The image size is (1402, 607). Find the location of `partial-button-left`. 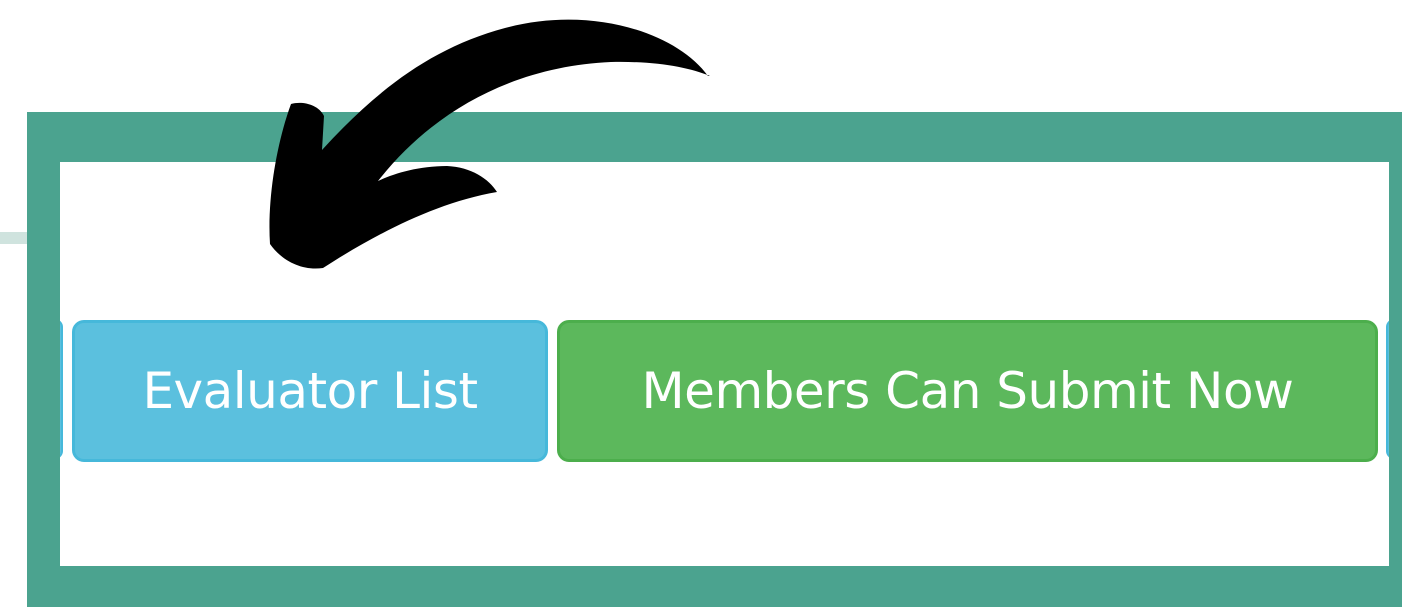

partial-button-left is located at coordinates (61, 389).